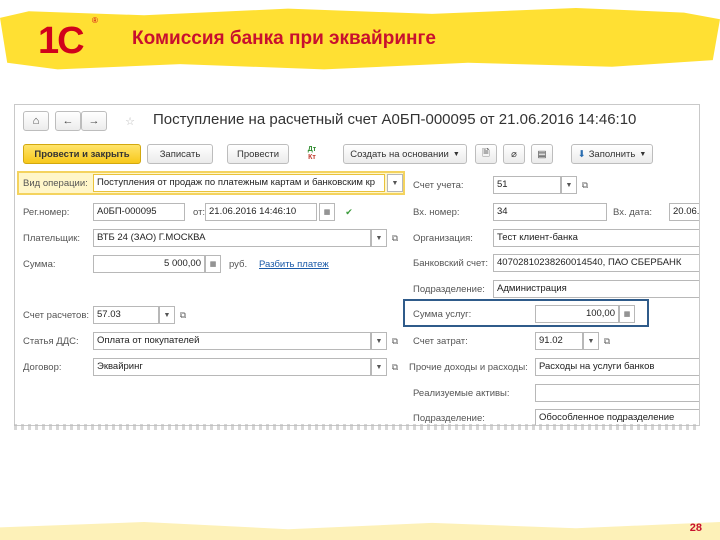 This screenshot has height=540, width=720. I want to click on org-field: Тест клиент-банка, so click(596, 238).